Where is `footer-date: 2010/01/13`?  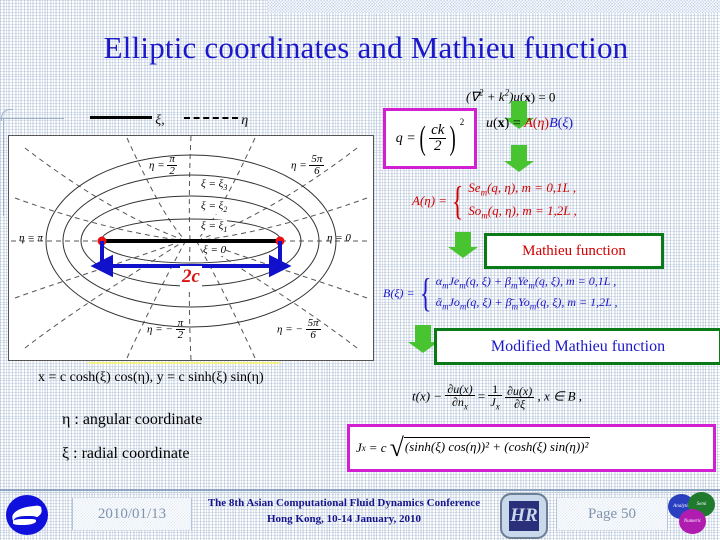 footer-date: 2010/01/13 is located at coordinates (132, 514).